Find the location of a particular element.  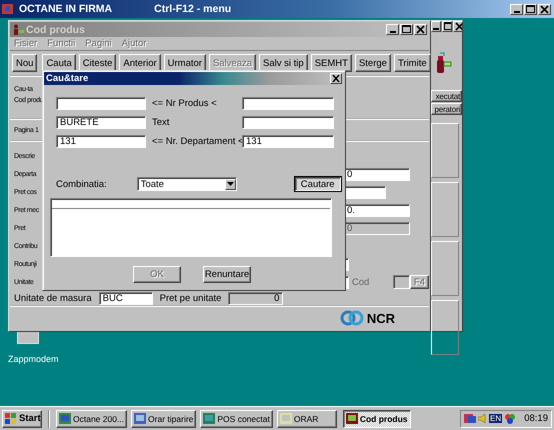

code-label: Cod is located at coordinates (361, 282).